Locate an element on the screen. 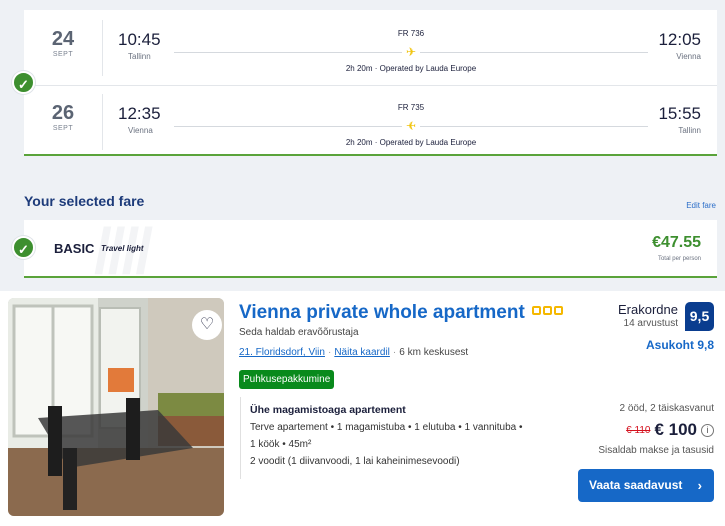 This screenshot has height=526, width=725. flight-date: 26 SEPT is located at coordinates (63, 117).